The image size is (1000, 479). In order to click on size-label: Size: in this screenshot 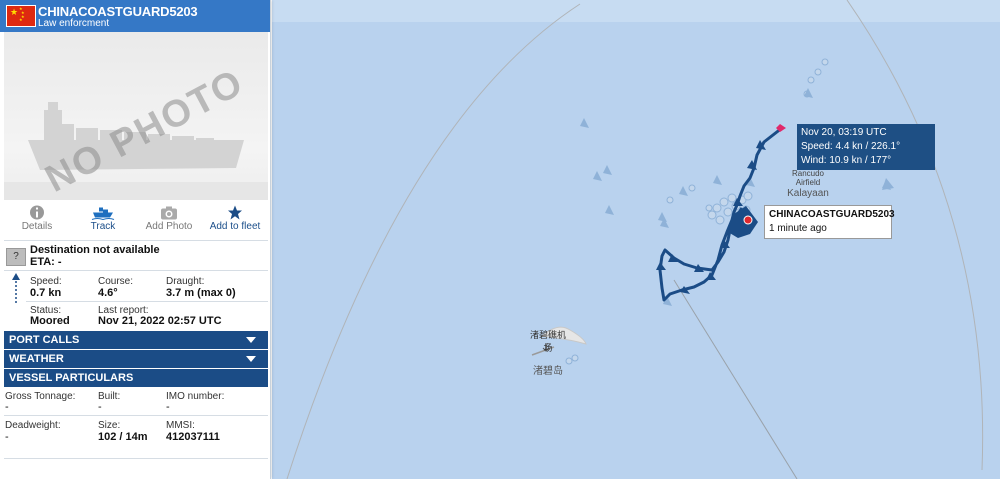, I will do `click(109, 425)`.